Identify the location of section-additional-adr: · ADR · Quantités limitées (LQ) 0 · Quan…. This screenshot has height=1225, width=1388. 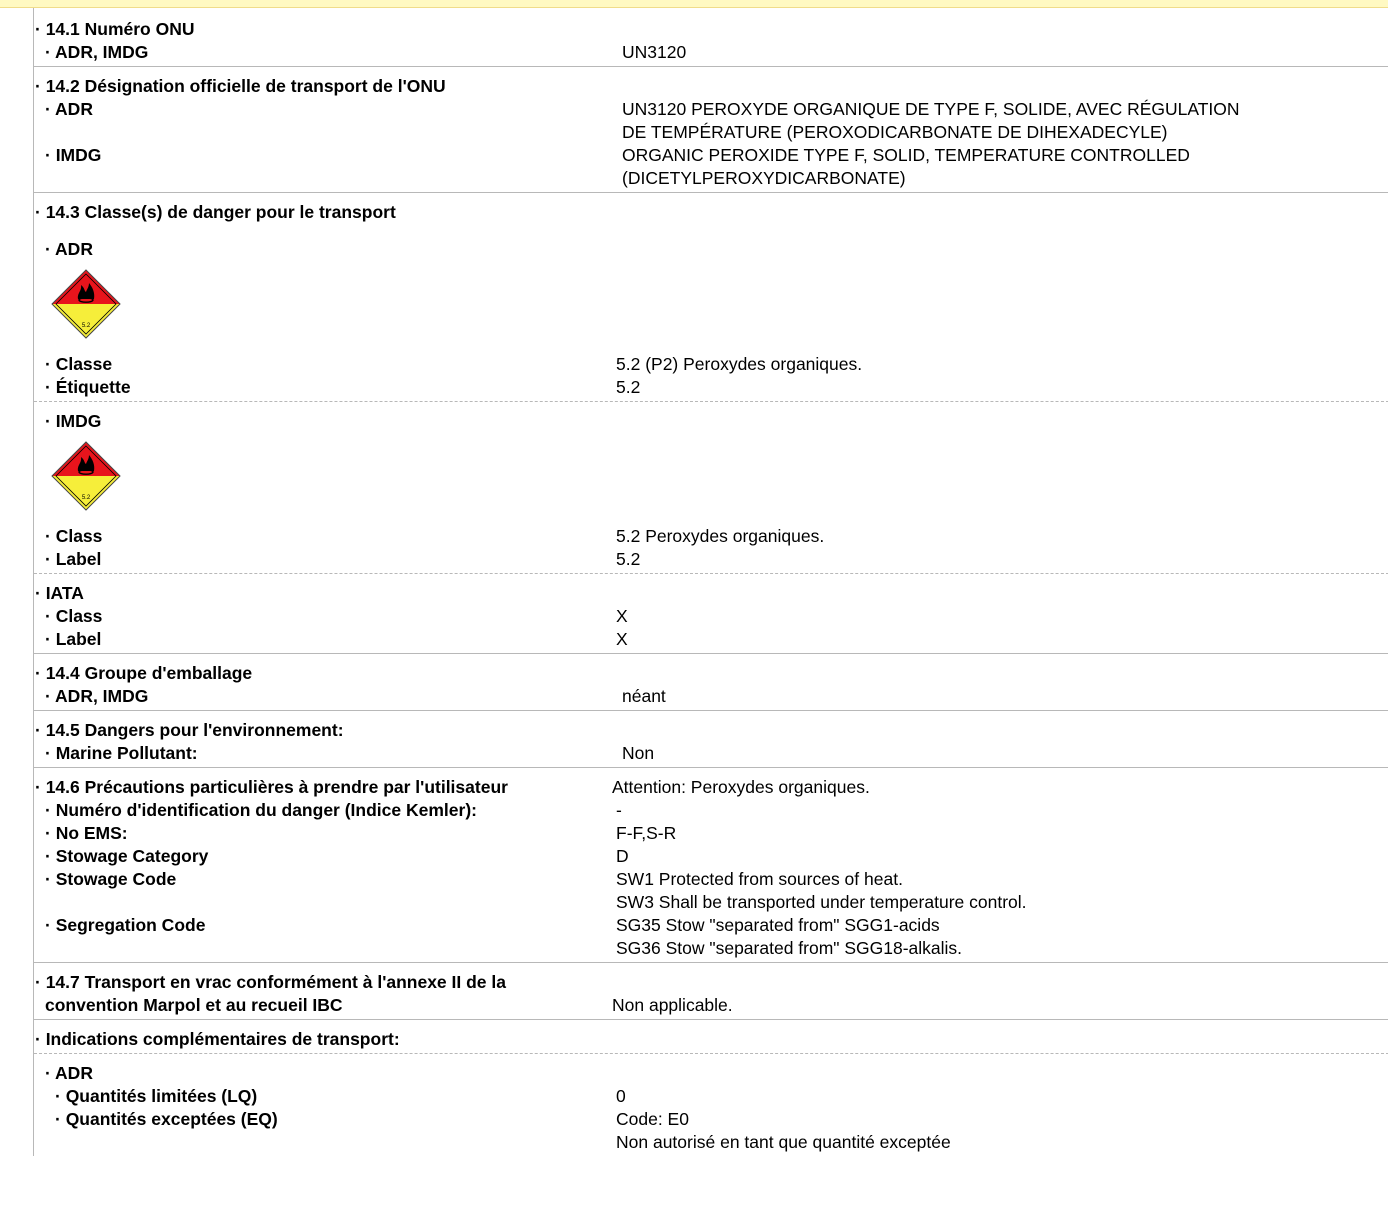
(711, 1105).